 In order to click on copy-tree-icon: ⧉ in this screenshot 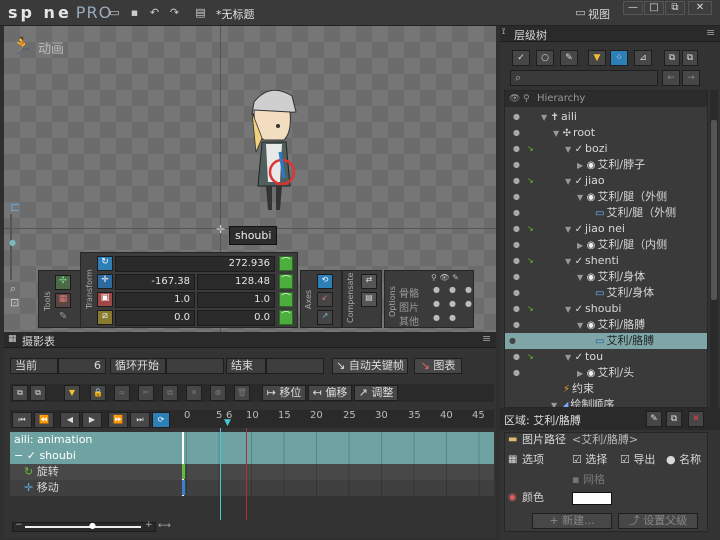, I will do `click(672, 58)`.